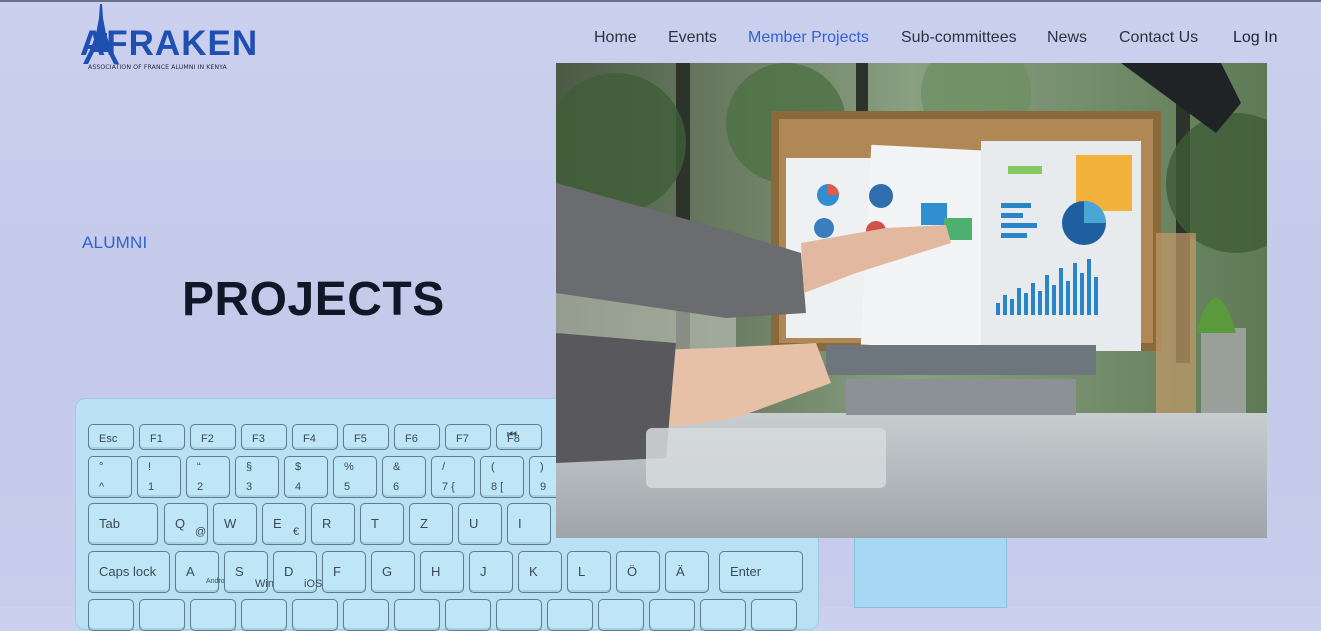  What do you see at coordinates (355, 477) in the screenshot?
I see `number-key: % 5` at bounding box center [355, 477].